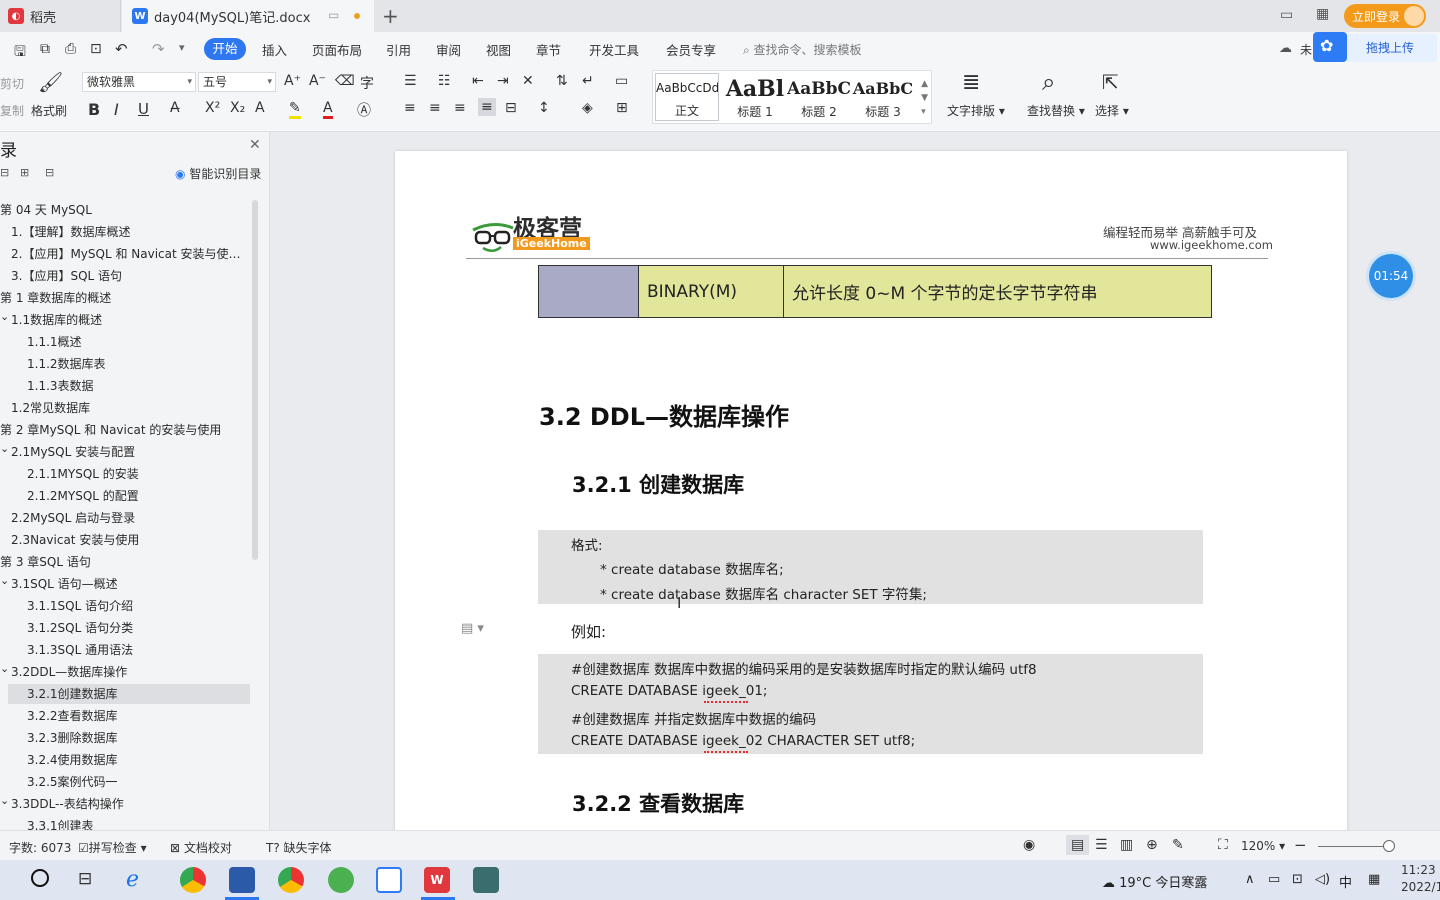 The height and width of the screenshot is (900, 1440). What do you see at coordinates (125, 474) in the screenshot?
I see `toc-item: 2.1.1MYSQL 的安装` at bounding box center [125, 474].